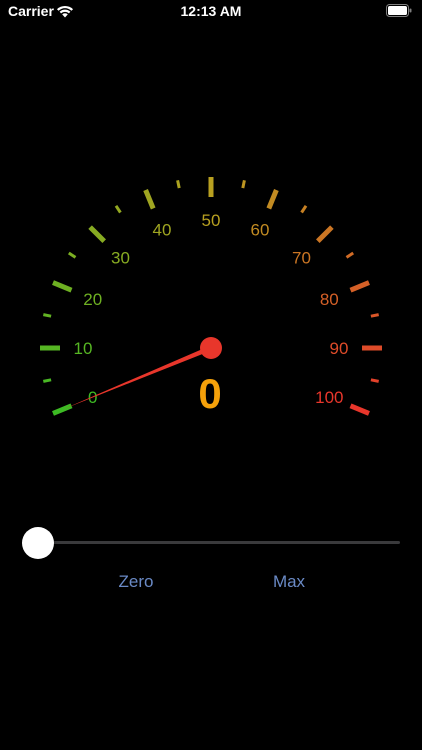 Image resolution: width=422 pixels, height=750 pixels. Describe the element at coordinates (162, 230) in the screenshot. I see `gauge-tick-label: 40` at that location.